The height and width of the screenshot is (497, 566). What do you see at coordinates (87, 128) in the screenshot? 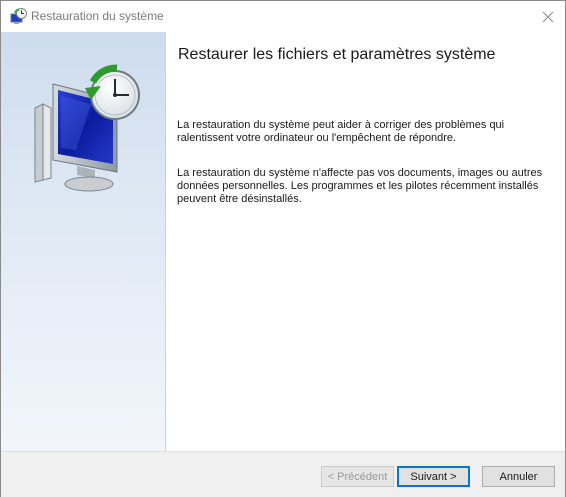
I see `system-restore-illustration` at bounding box center [87, 128].